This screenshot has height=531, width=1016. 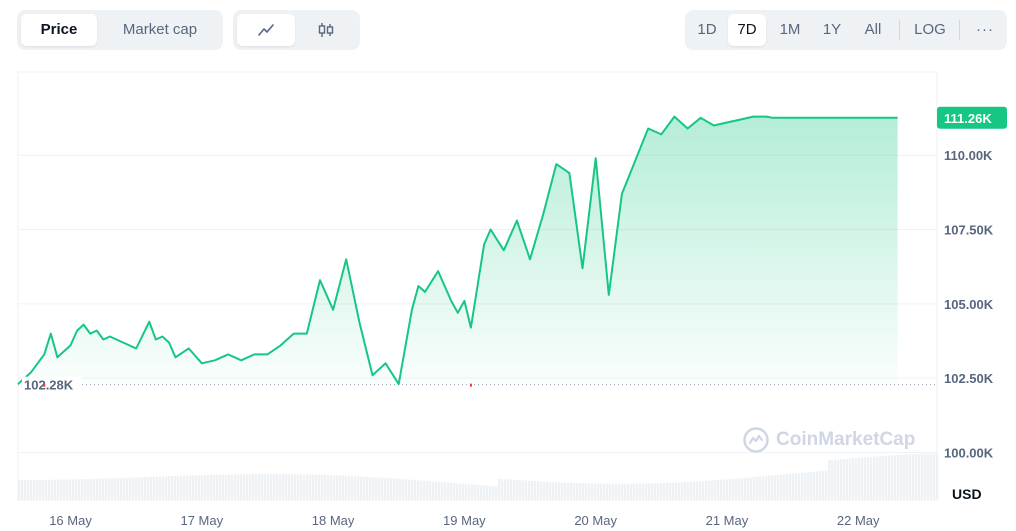 I want to click on coinmarketcap-logo-icon, so click(x=756, y=440).